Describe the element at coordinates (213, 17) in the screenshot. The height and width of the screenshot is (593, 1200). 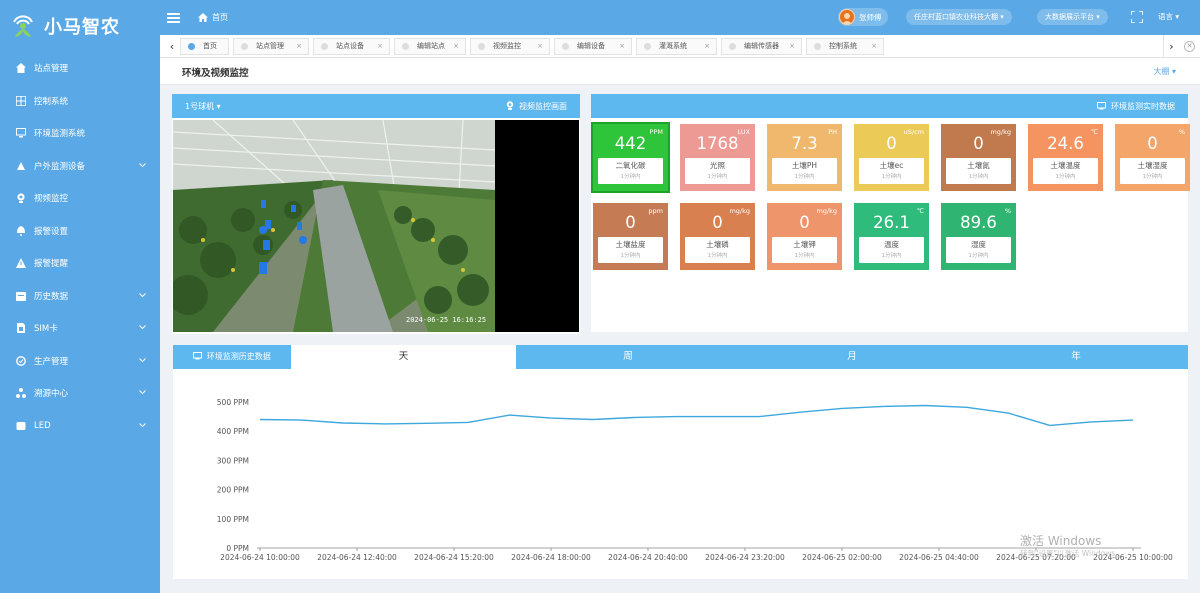
I see `breadcrumb: 首页` at that location.